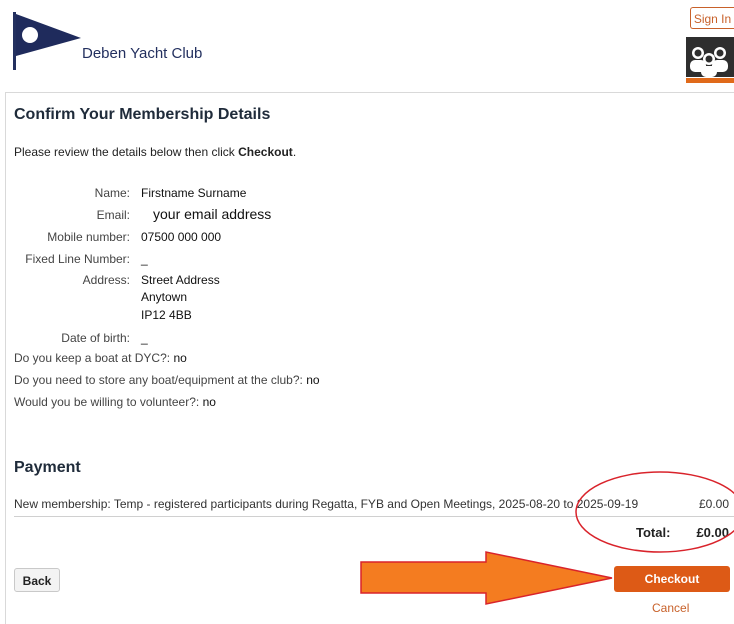  Describe the element at coordinates (115, 402) in the screenshot. I see `question-volunteer: Would you be willing to volunteer?: no` at that location.